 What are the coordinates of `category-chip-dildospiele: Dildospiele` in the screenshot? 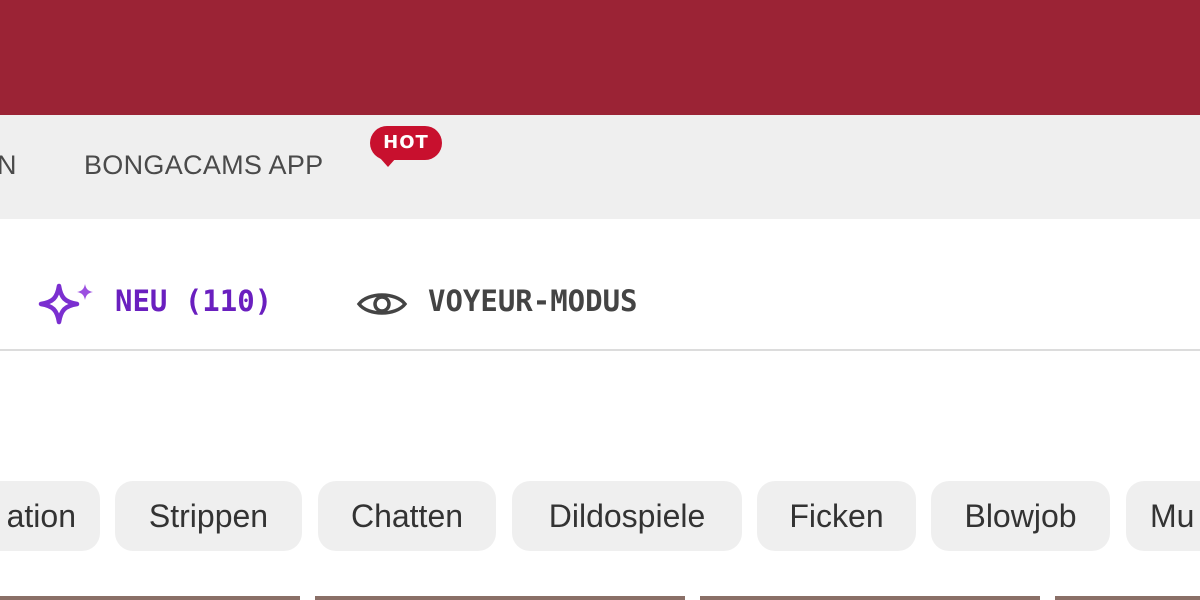 It's located at (627, 516).